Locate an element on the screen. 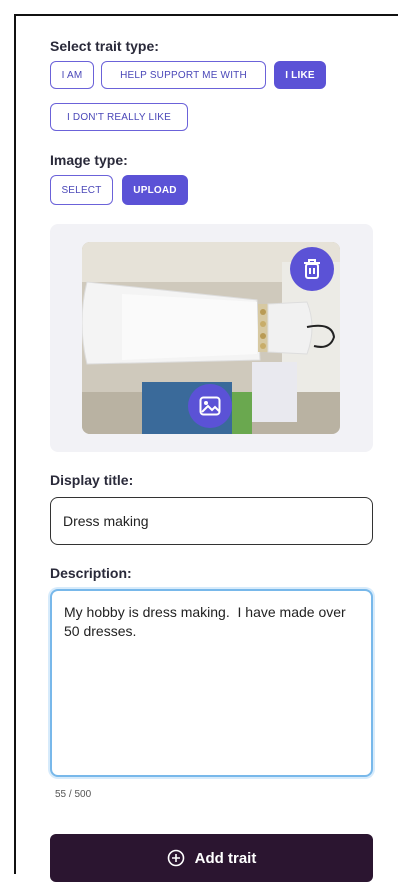 The image size is (398, 882). trait-option-help-support: HELP SUPPORT ME WITH is located at coordinates (183, 75).